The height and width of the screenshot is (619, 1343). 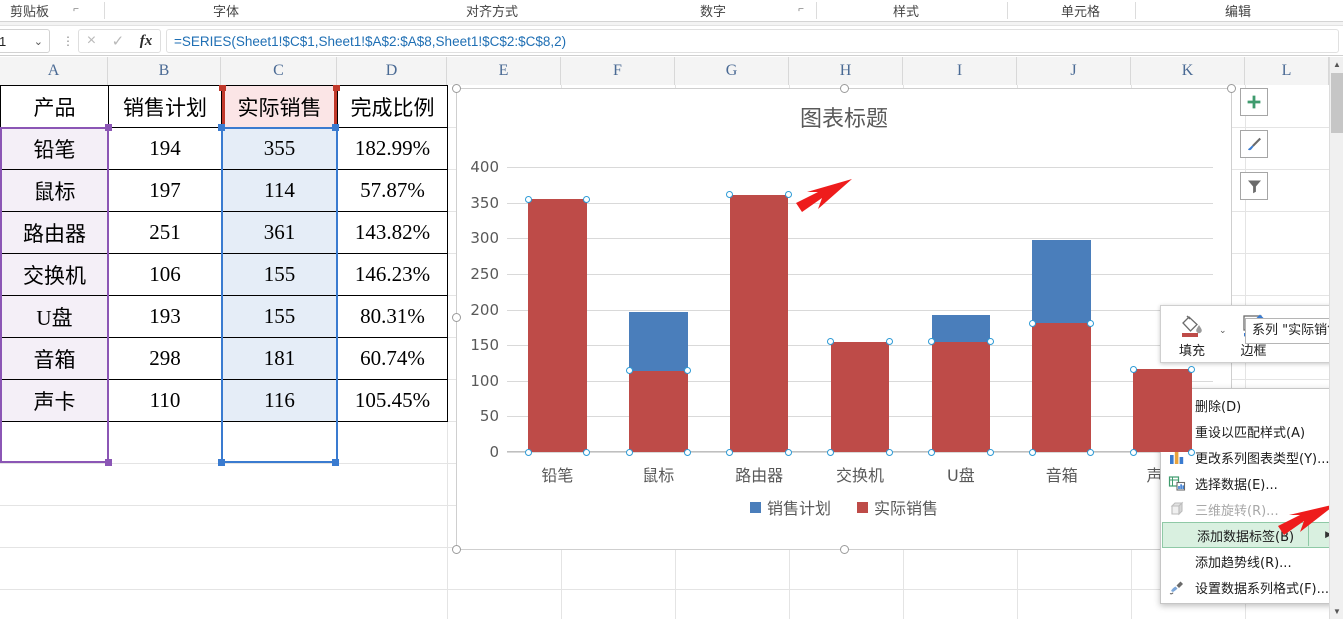 I want to click on chart-resize-handle-nw, so click(x=456, y=88).